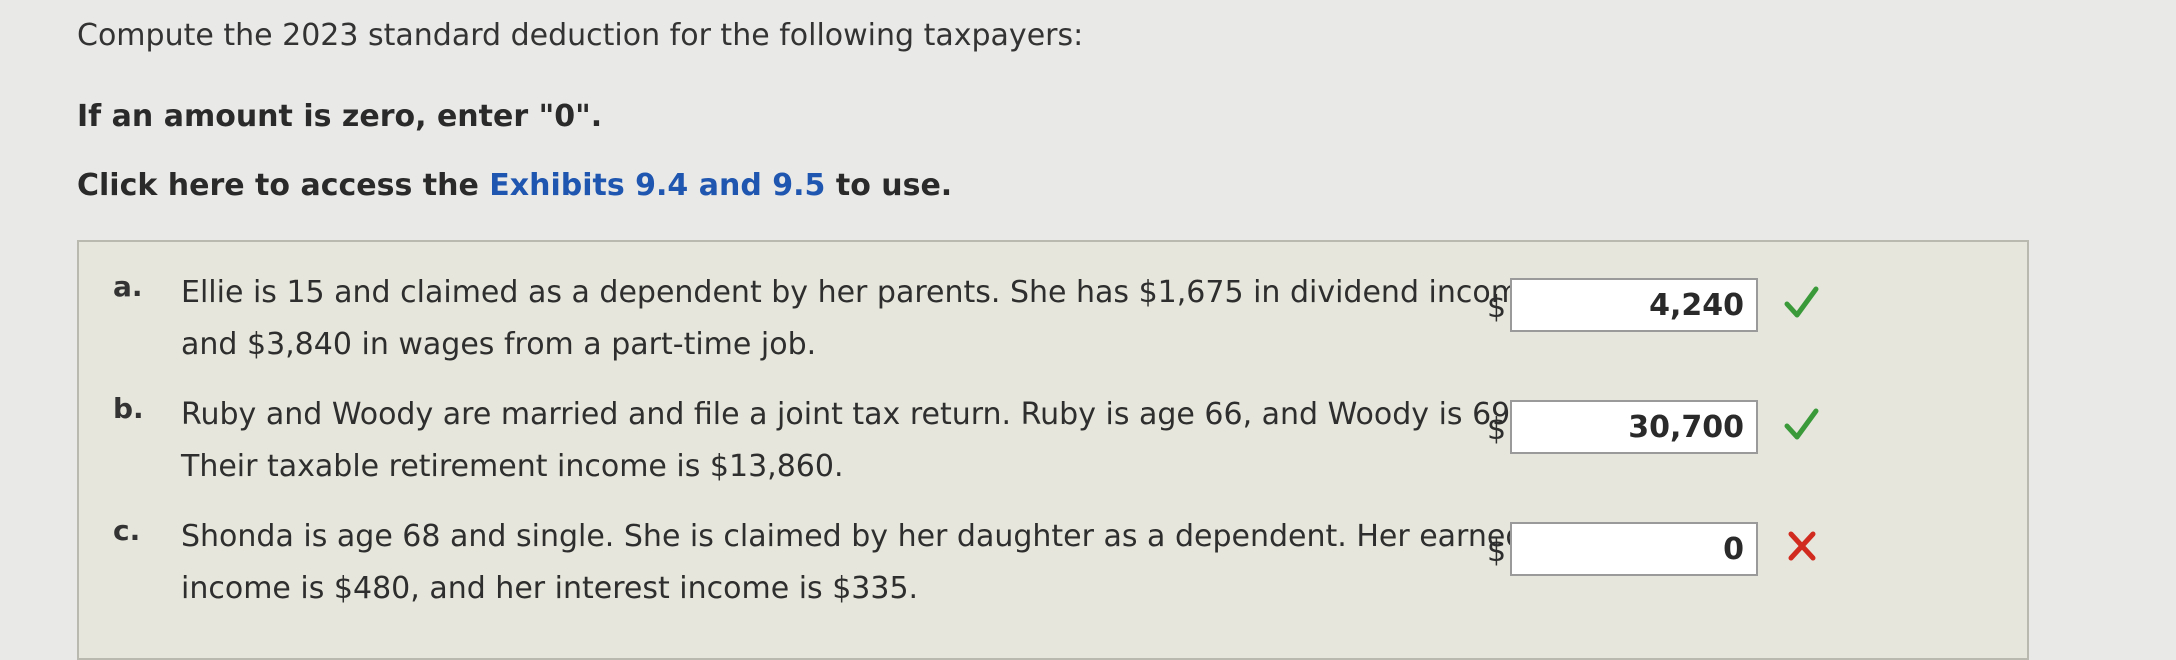 The width and height of the screenshot is (2176, 660). What do you see at coordinates (283, 185) in the screenshot?
I see `exhibit-prefix: Click here to access the` at bounding box center [283, 185].